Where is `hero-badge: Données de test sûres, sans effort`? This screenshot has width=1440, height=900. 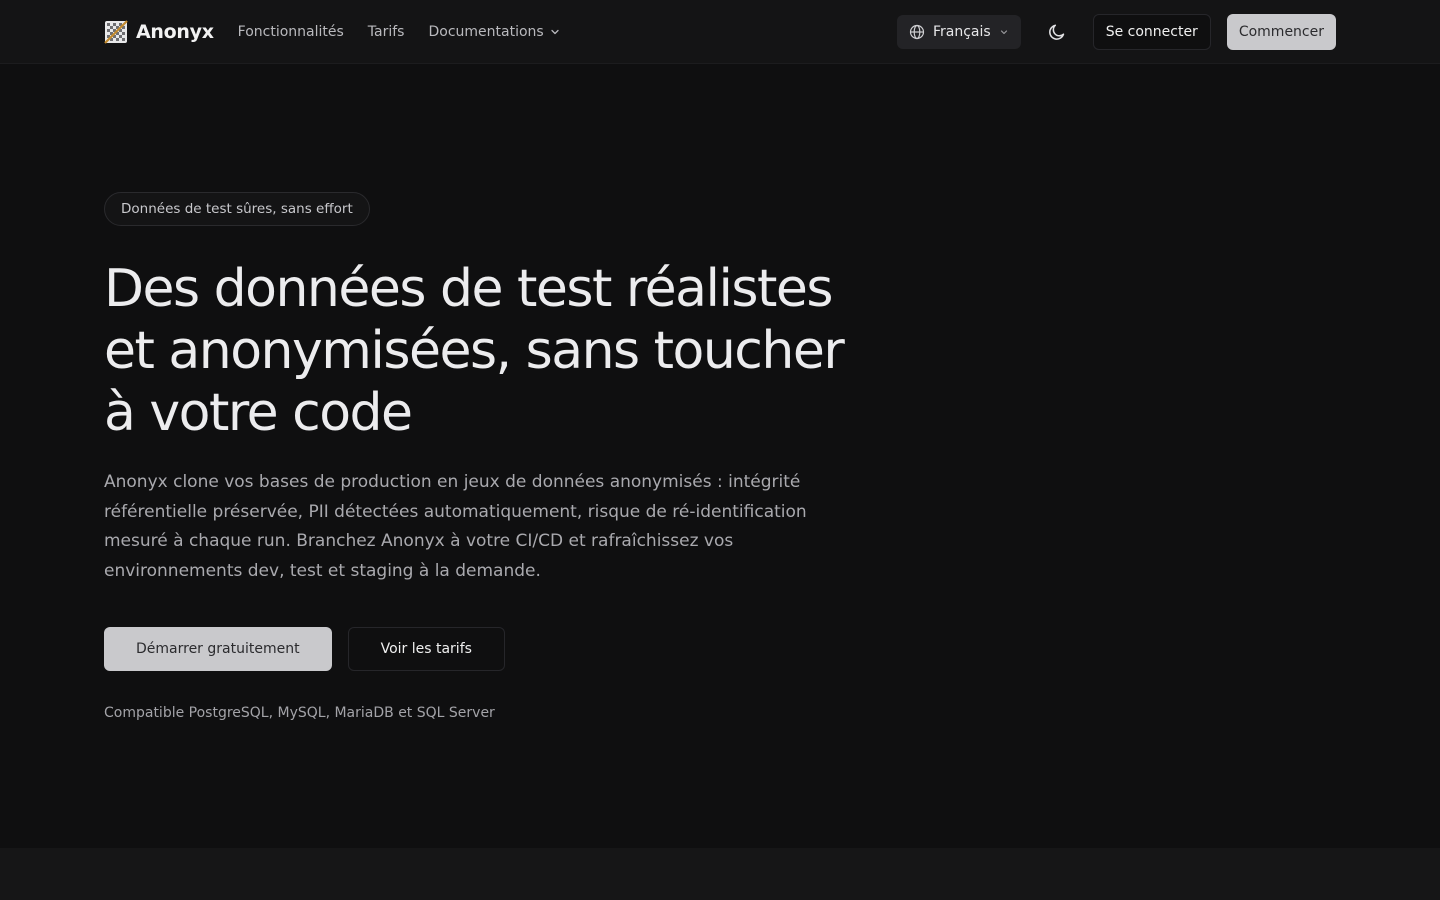
hero-badge: Données de test sûres, sans effort is located at coordinates (237, 209).